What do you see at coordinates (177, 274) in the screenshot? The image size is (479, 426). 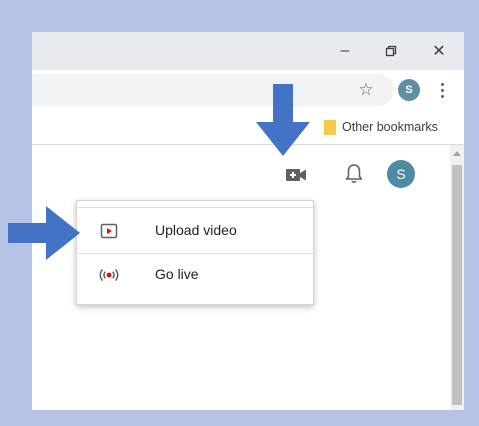 I see `go-live-label: Go live` at bounding box center [177, 274].